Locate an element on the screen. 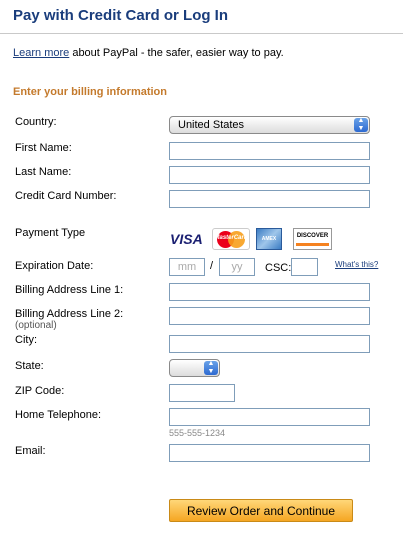 The height and width of the screenshot is (537, 403). section-title: Enter your billing information is located at coordinates (90, 92).